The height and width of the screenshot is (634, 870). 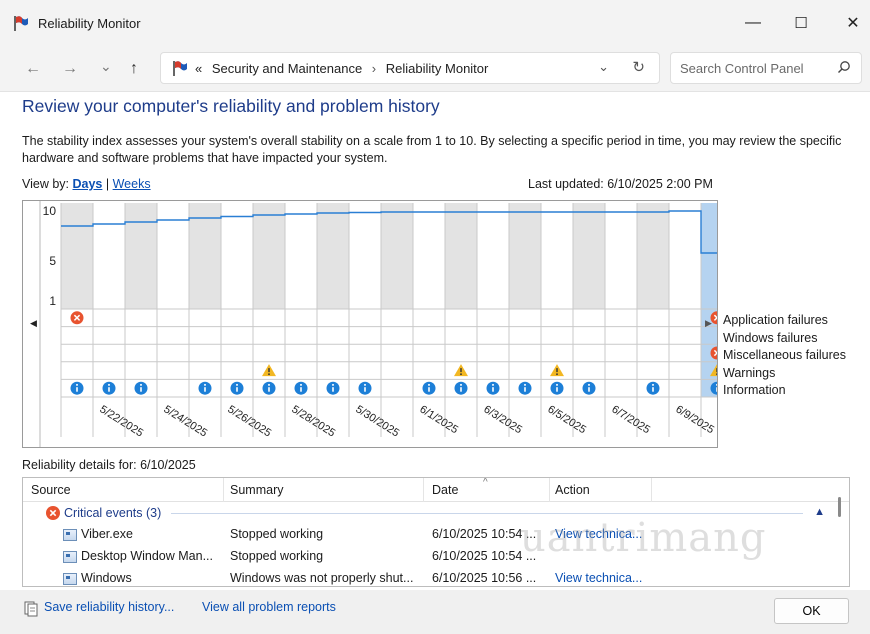 I want to click on column-action: Action, so click(x=572, y=490).